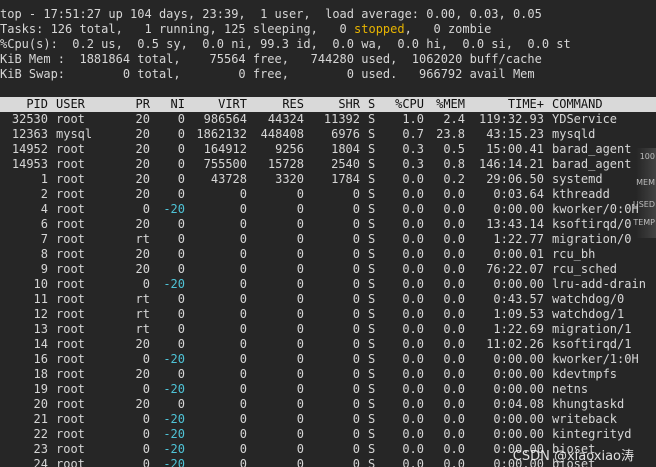 Image resolution: width=656 pixels, height=467 pixels. I want to click on table-row: 16 root 0 -20 0 0 0 S 0.0 0.0 0:00.00 kworker/1:0H, so click(328, 359).